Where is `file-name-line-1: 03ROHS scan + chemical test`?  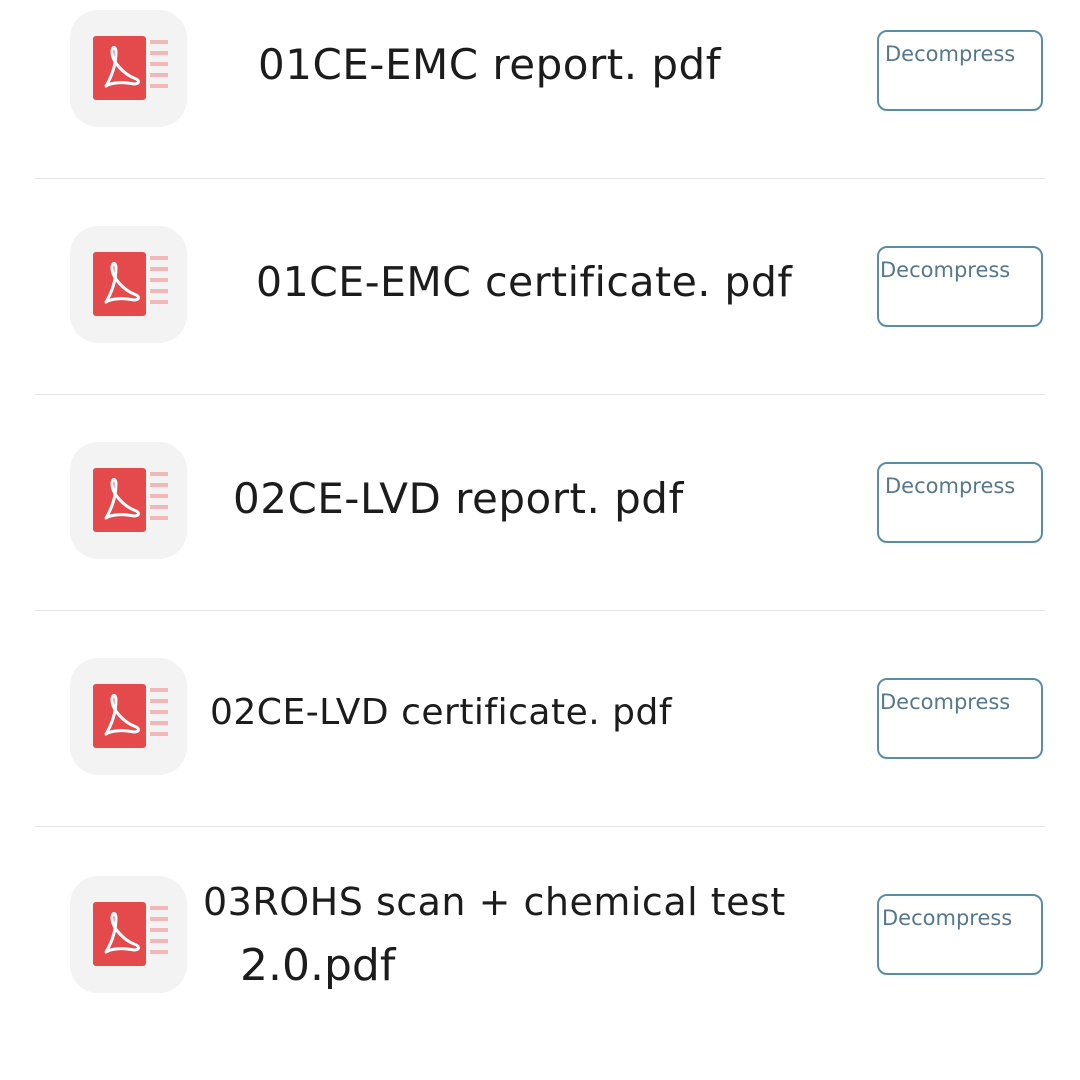
file-name-line-1: 03ROHS scan + chemical test is located at coordinates (494, 902).